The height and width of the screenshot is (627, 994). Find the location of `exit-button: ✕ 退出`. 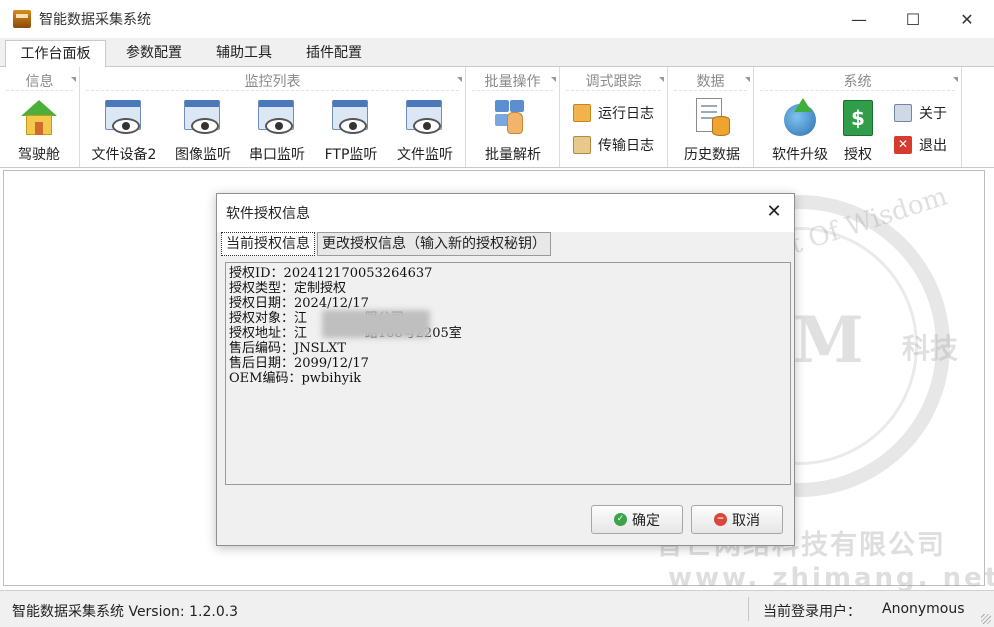

exit-button: ✕ 退出 is located at coordinates (920, 145).